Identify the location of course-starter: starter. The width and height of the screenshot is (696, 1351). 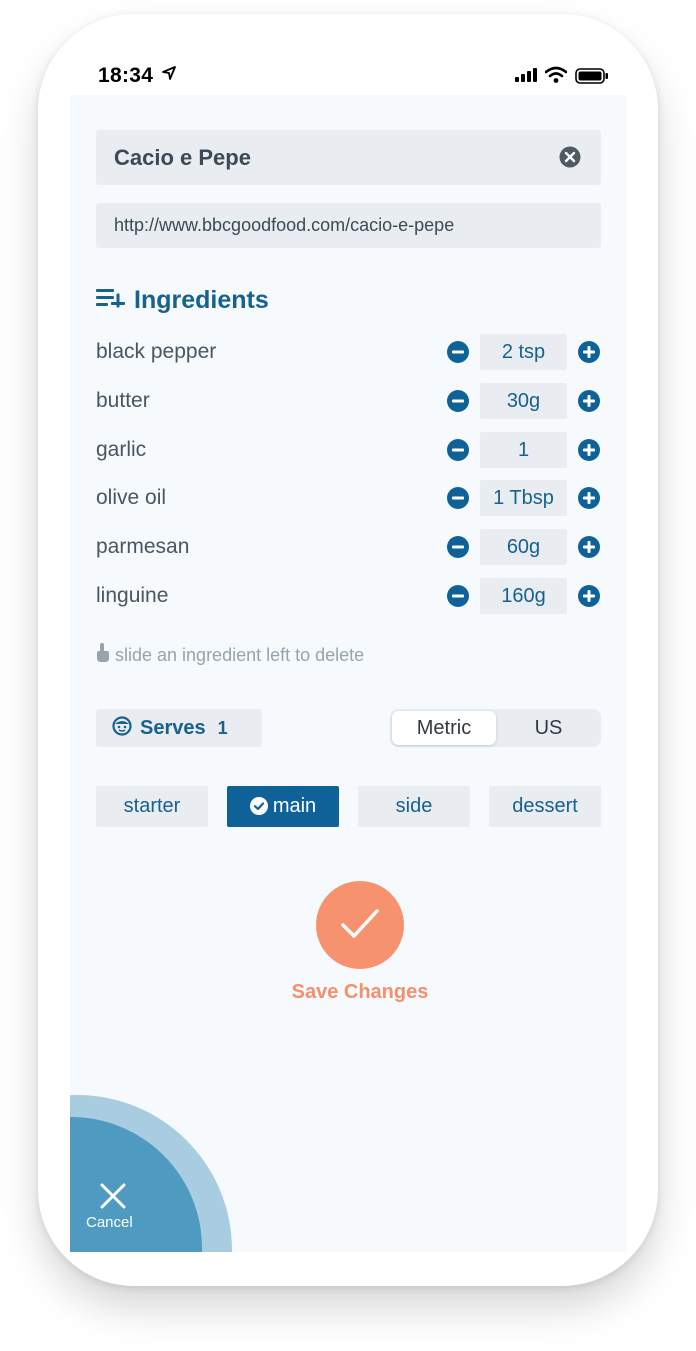
(152, 806).